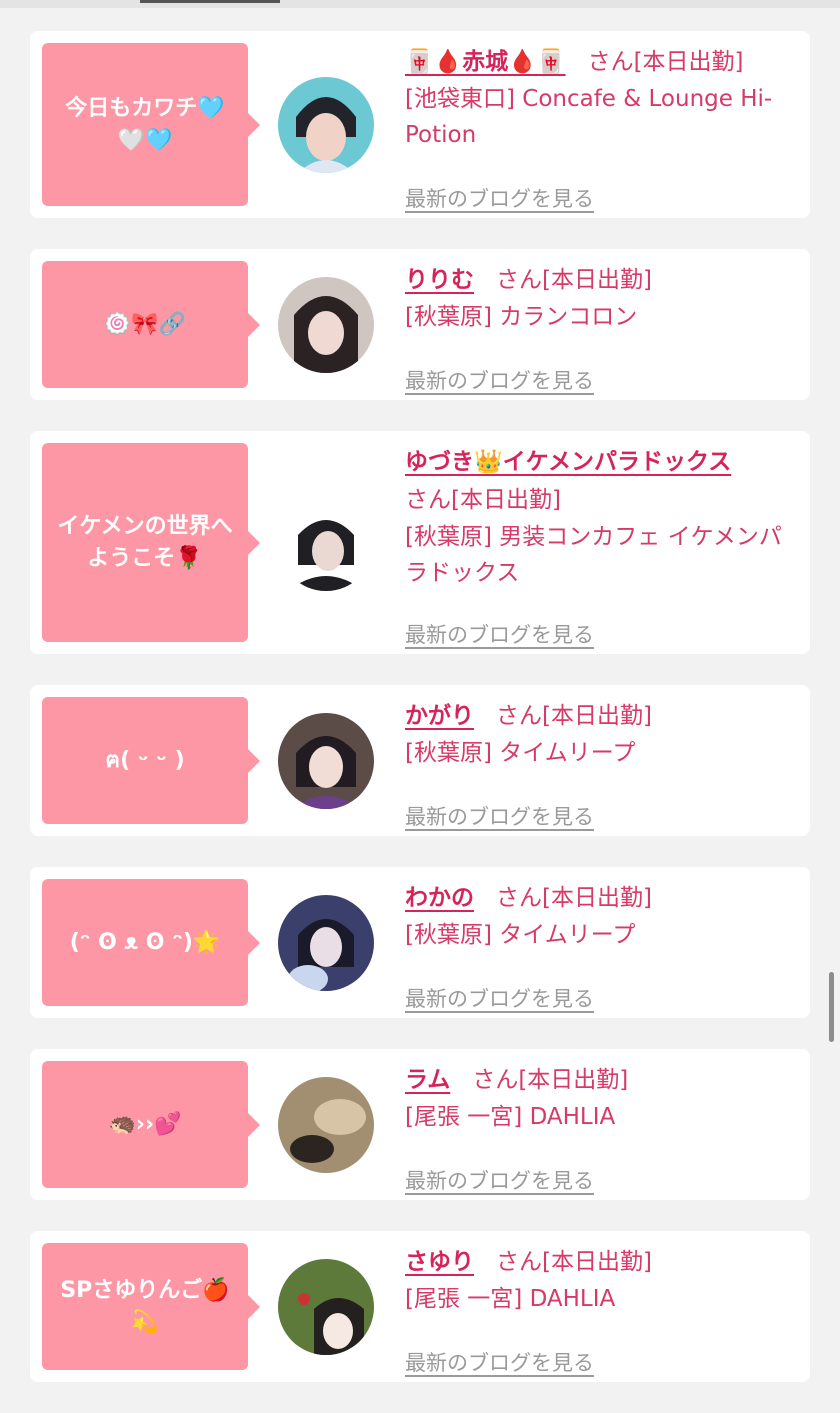 This screenshot has height=1413, width=840. I want to click on cast-info: かがり さん[本日出勤] [秋葉原] タイムリープ 最新のブログを見る, so click(600, 763).